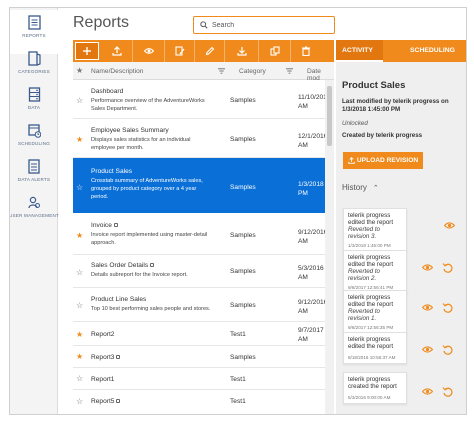 The width and height of the screenshot is (474, 424). Describe the element at coordinates (252, 71) in the screenshot. I see `column-header-category: Category` at that location.